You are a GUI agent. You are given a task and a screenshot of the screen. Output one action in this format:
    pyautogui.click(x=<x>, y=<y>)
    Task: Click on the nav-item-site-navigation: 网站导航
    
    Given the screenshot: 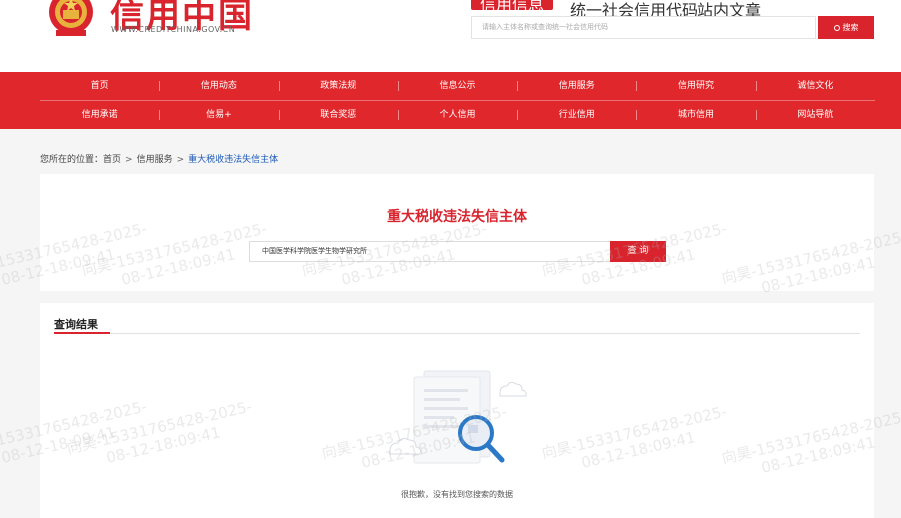 What is the action you would take?
    pyautogui.click(x=815, y=115)
    